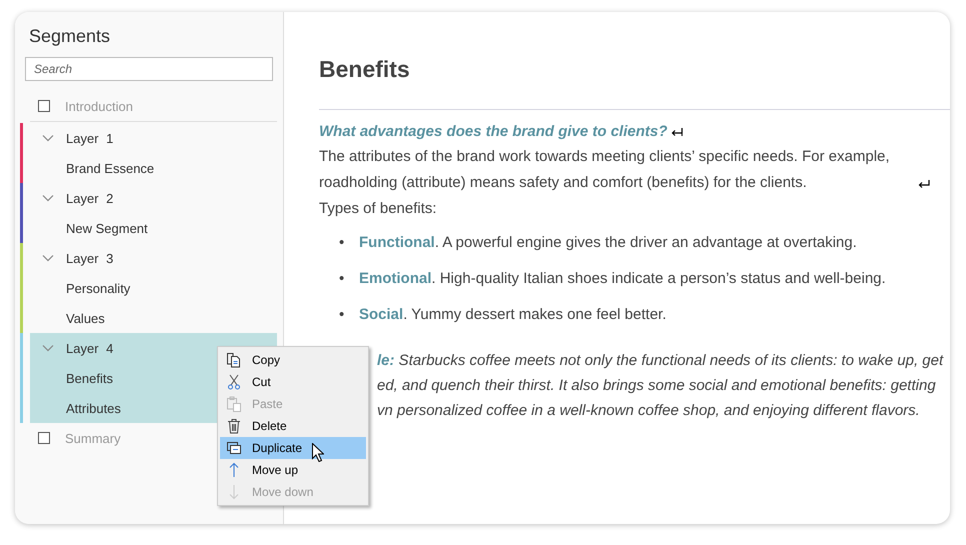  I want to click on tree-item: Personality, so click(98, 288).